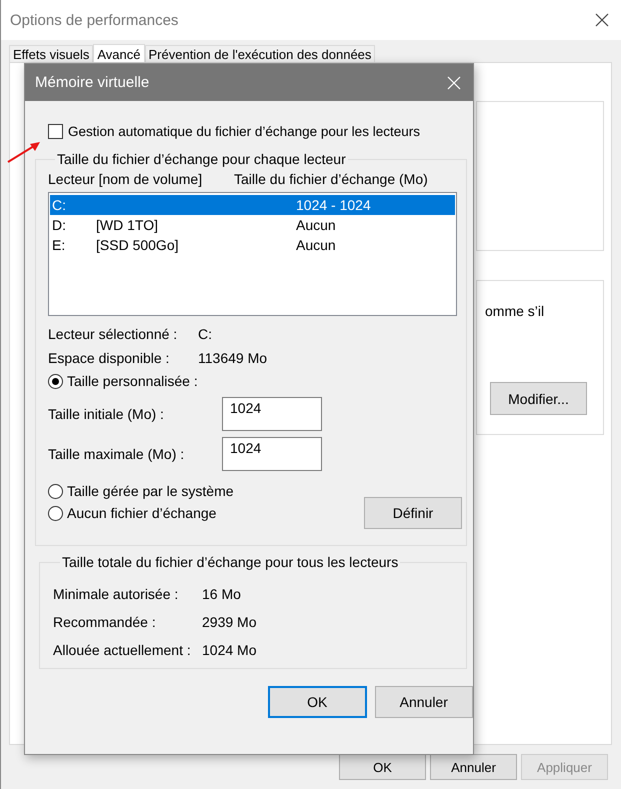  What do you see at coordinates (331, 179) in the screenshot?
I see `column-header: Taille du fichier d’échange (Mo)` at bounding box center [331, 179].